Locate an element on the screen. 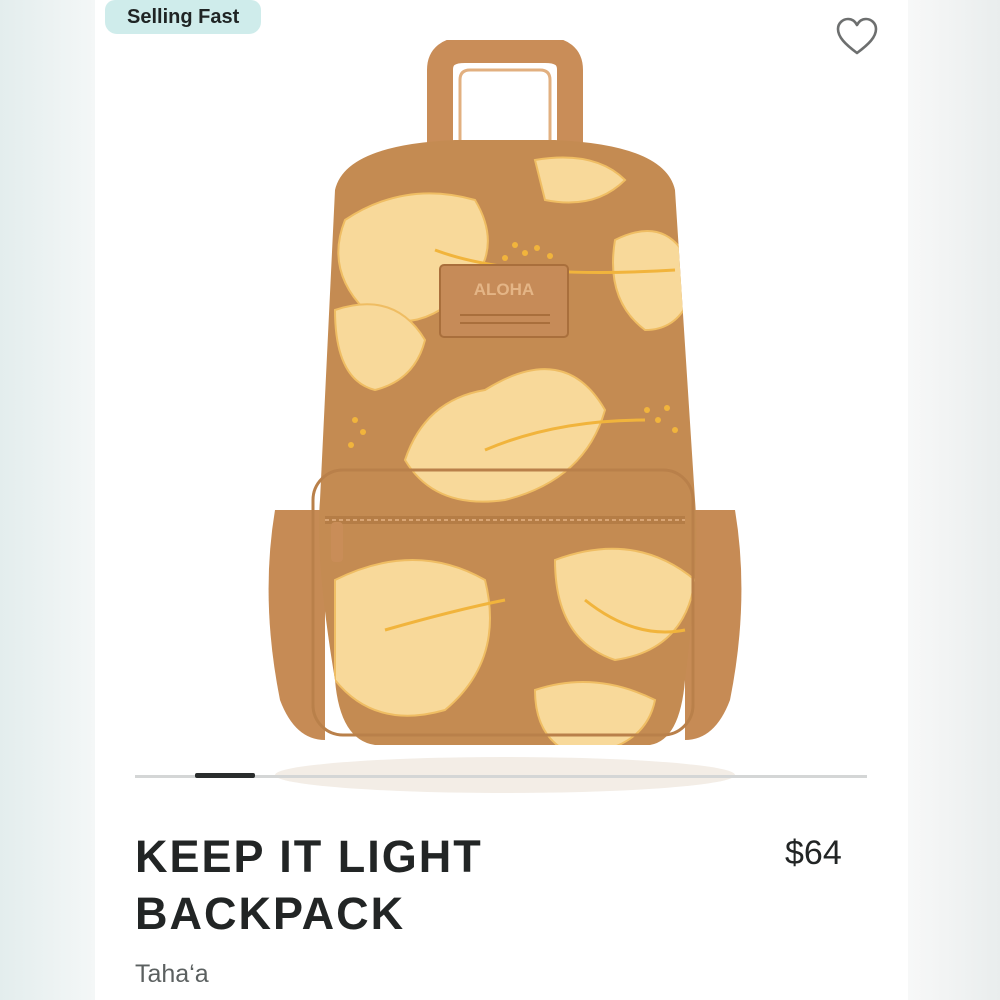 This screenshot has width=1000, height=1000. left-background is located at coordinates (47, 500).